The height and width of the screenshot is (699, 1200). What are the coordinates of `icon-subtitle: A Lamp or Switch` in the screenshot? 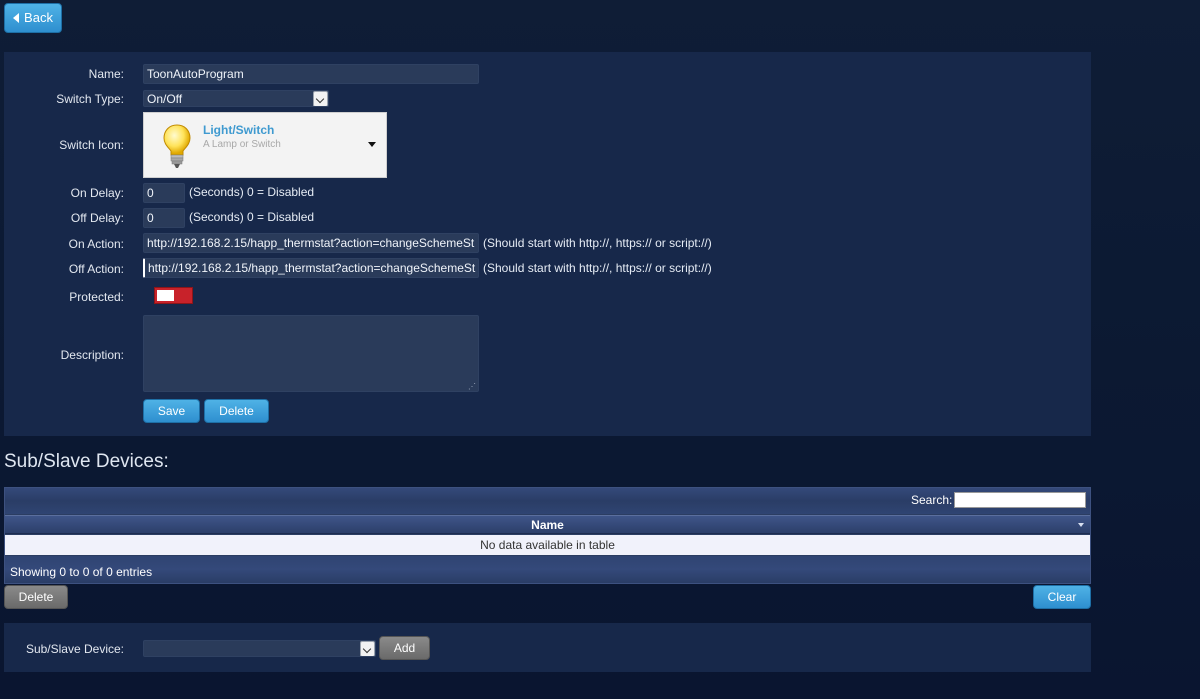 It's located at (242, 144).